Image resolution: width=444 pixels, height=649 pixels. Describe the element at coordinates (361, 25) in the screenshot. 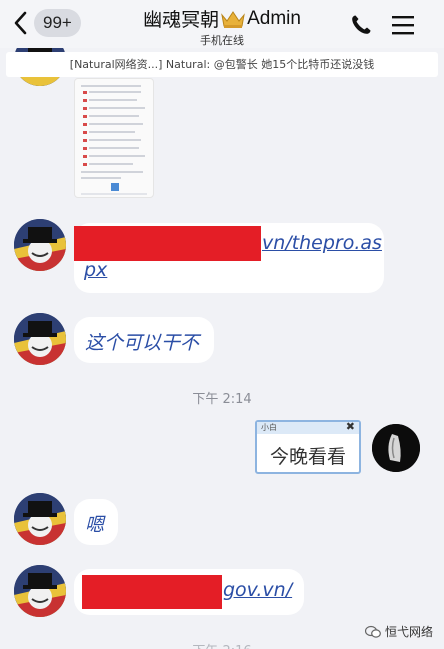

I see `phone-icon` at that location.